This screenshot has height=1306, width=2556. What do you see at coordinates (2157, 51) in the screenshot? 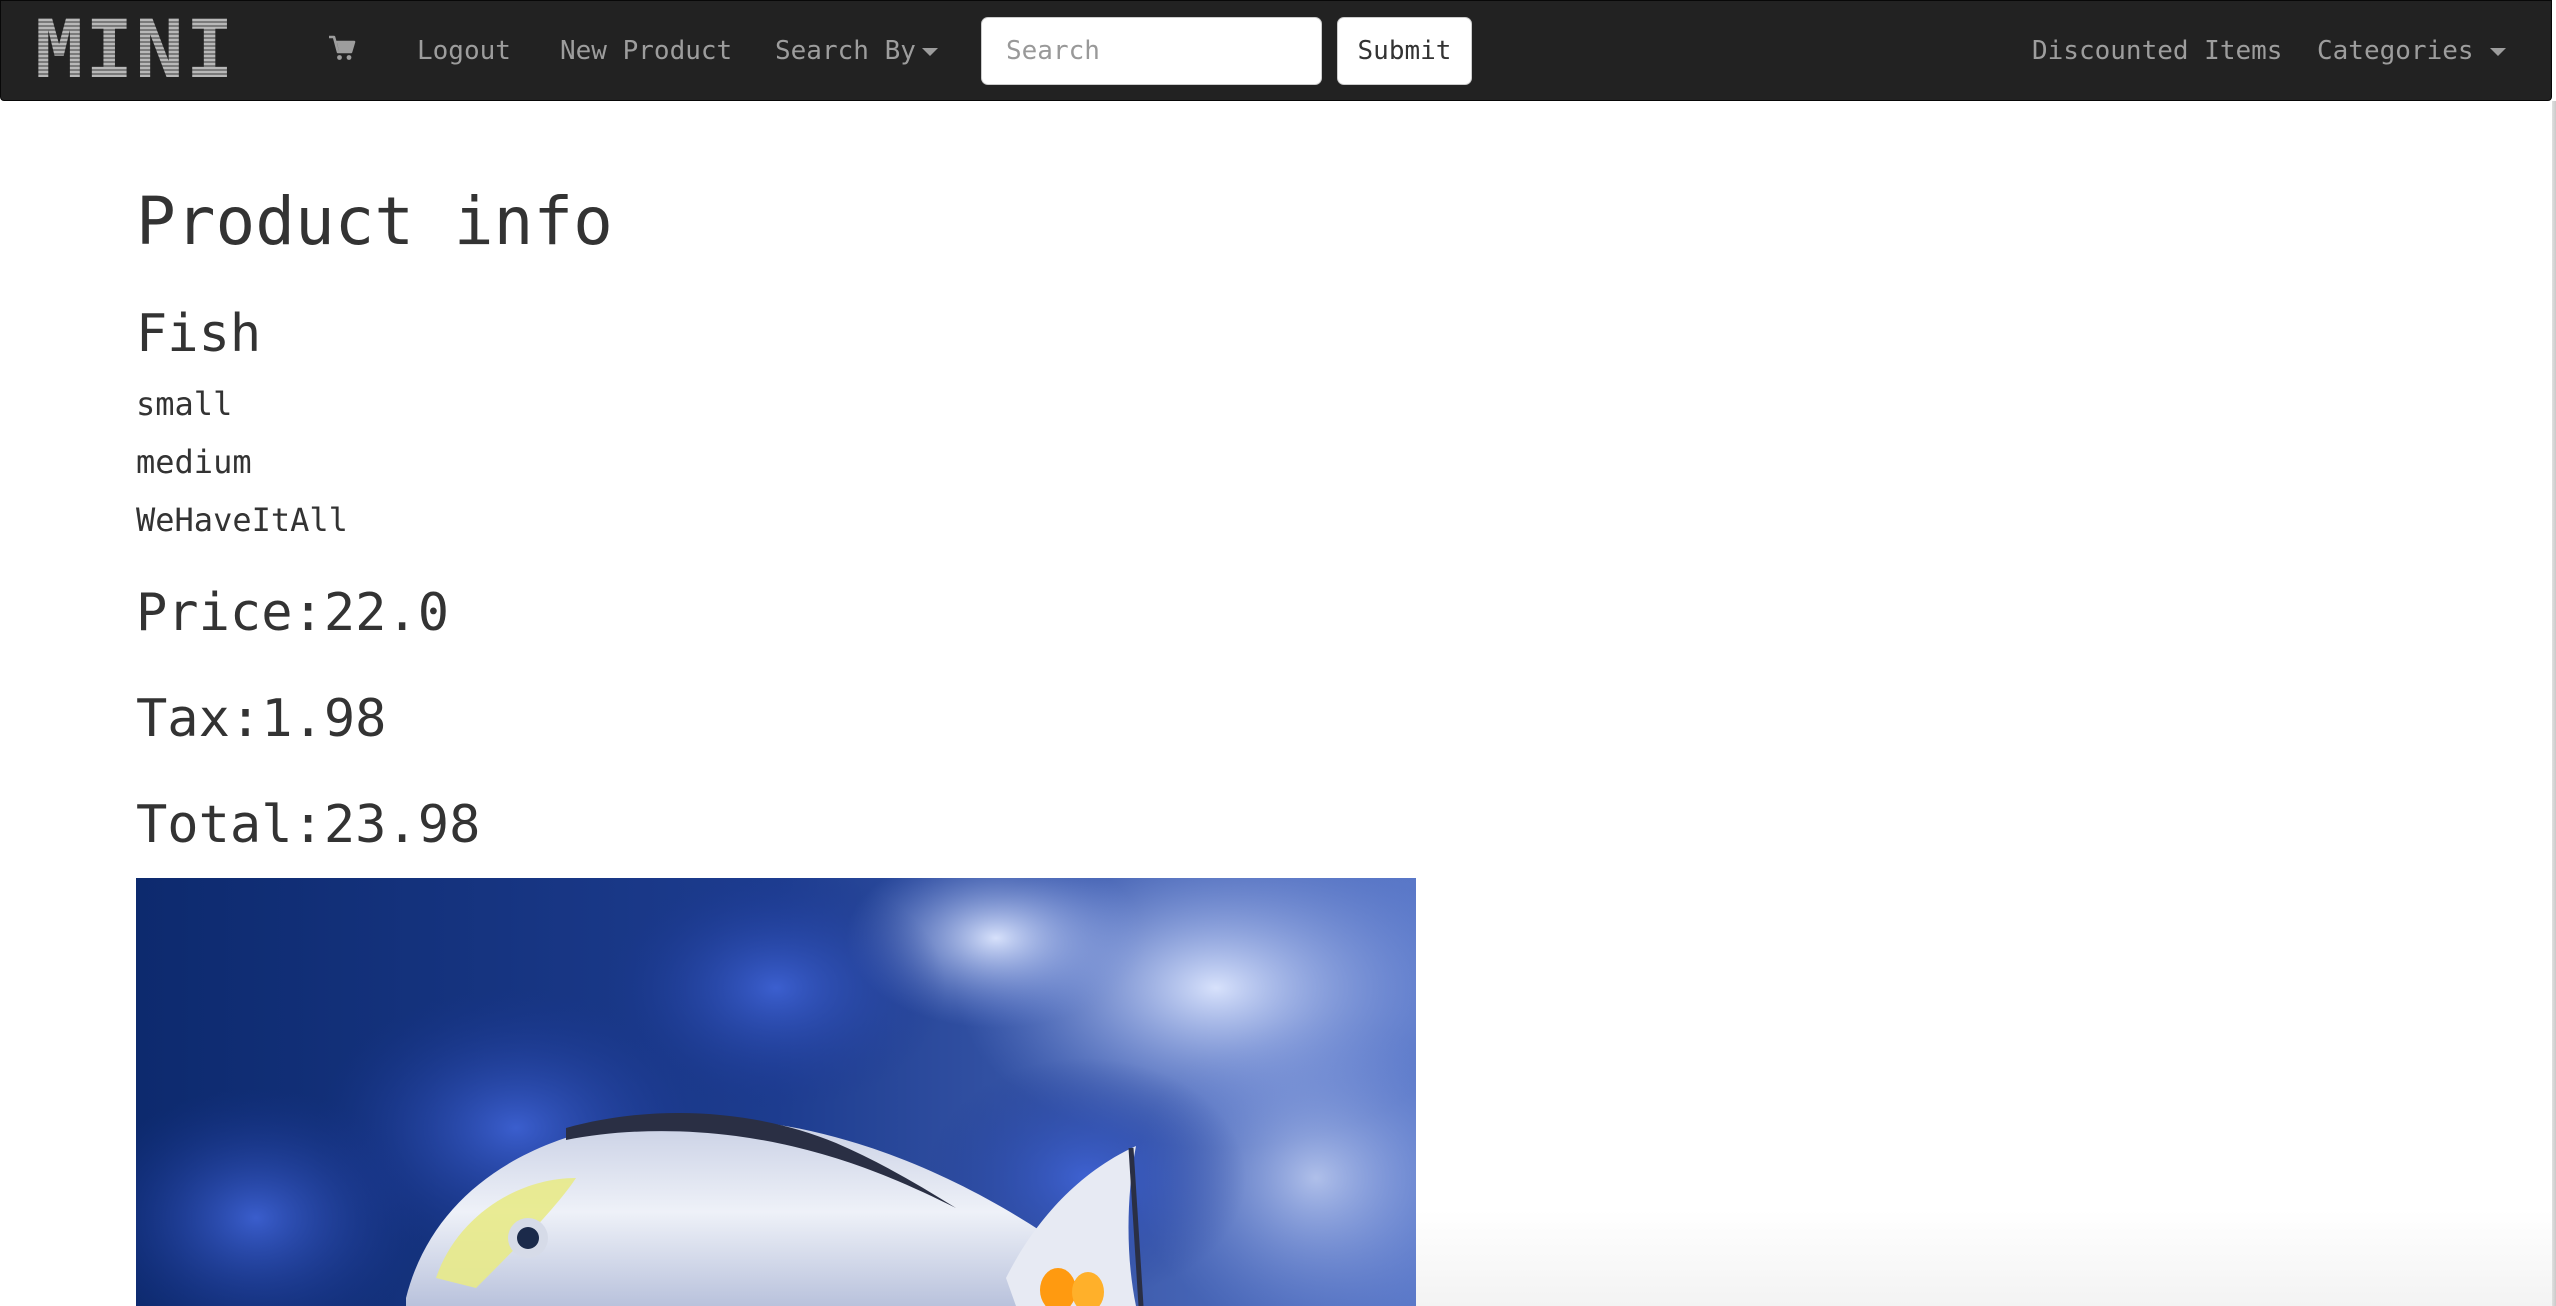
I see `discounted-items-link: Discounted Items` at bounding box center [2157, 51].